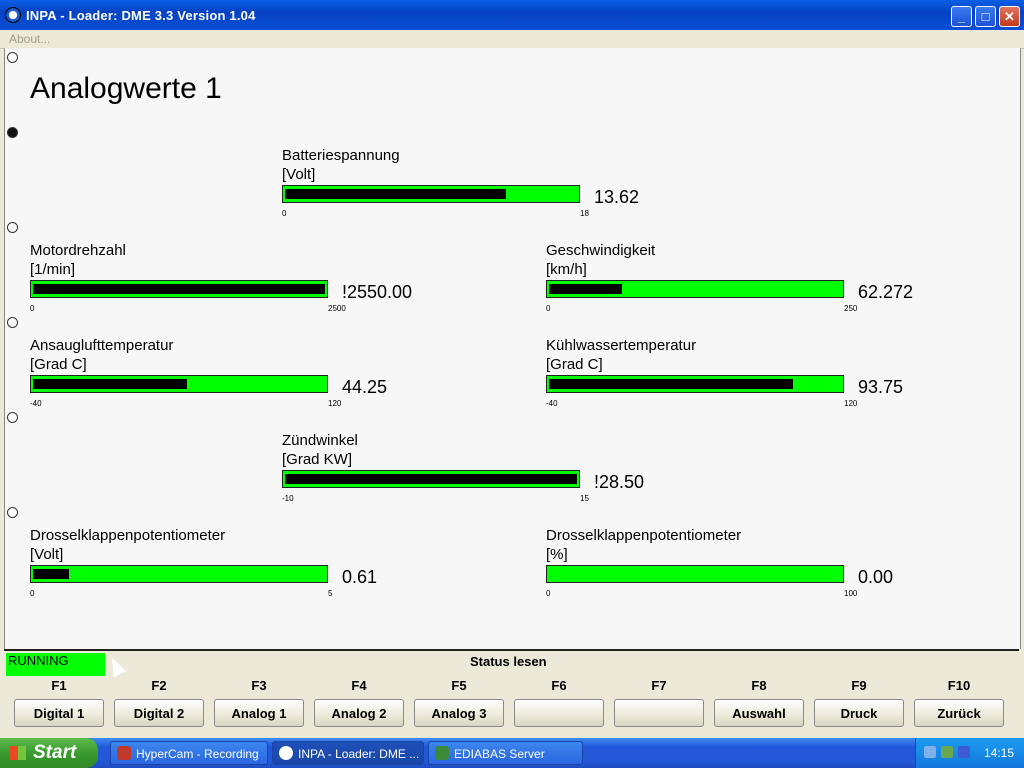 Image resolution: width=1024 pixels, height=768 pixels. Describe the element at coordinates (359, 713) in the screenshot. I see `analog-2-button: Analog 2` at that location.